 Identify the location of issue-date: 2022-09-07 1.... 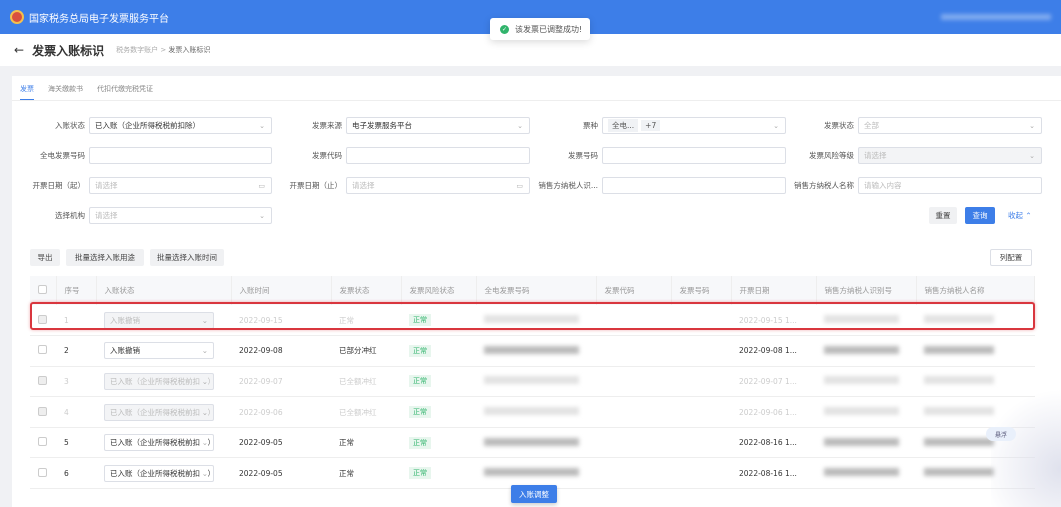
(773, 382).